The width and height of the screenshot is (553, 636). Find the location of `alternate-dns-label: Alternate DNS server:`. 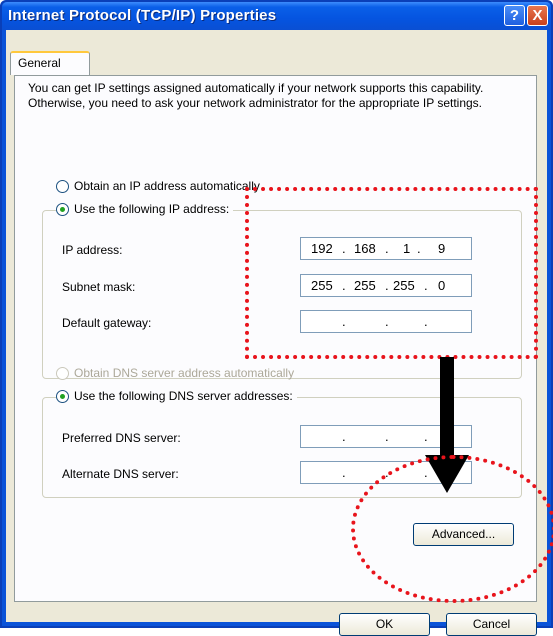

alternate-dns-label: Alternate DNS server: is located at coordinates (120, 474).